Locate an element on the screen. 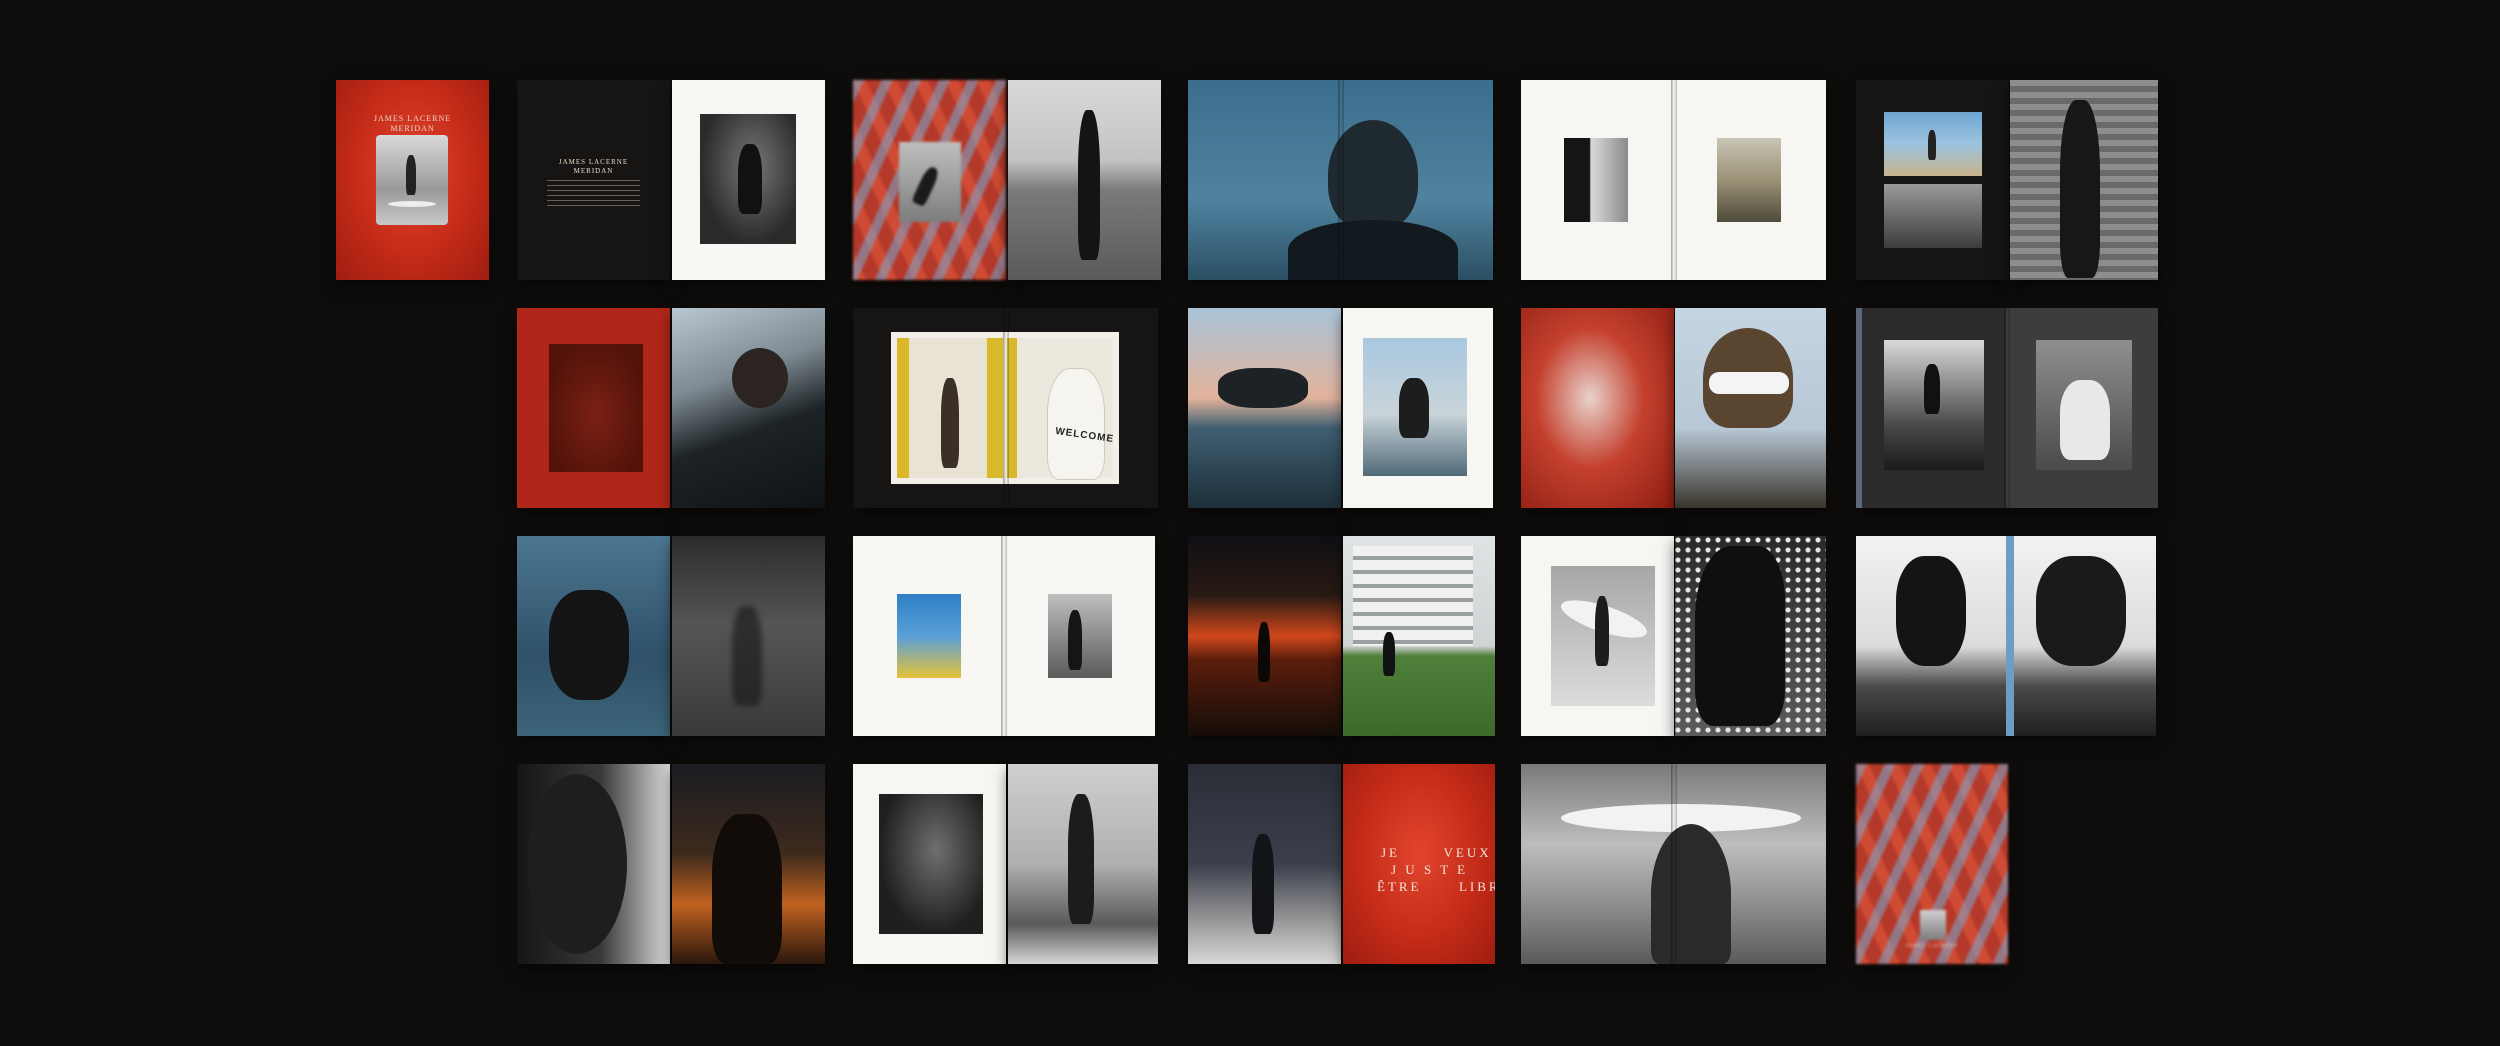  shoulders-shape is located at coordinates (1373, 250).